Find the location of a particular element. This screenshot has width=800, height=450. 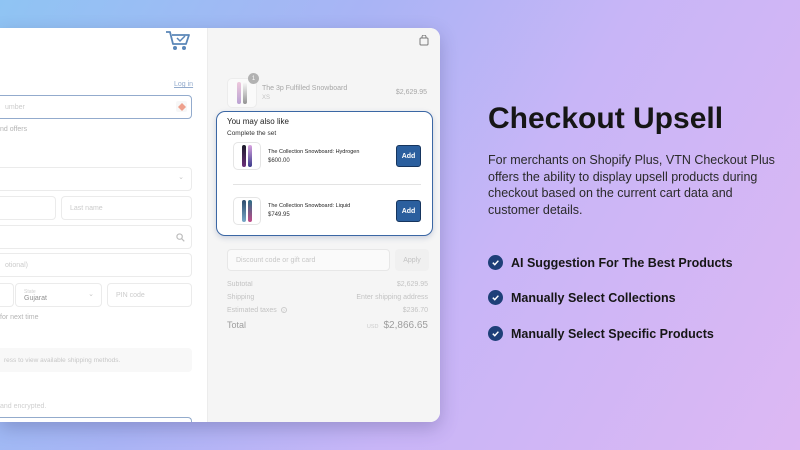

city-field is located at coordinates (7, 295).